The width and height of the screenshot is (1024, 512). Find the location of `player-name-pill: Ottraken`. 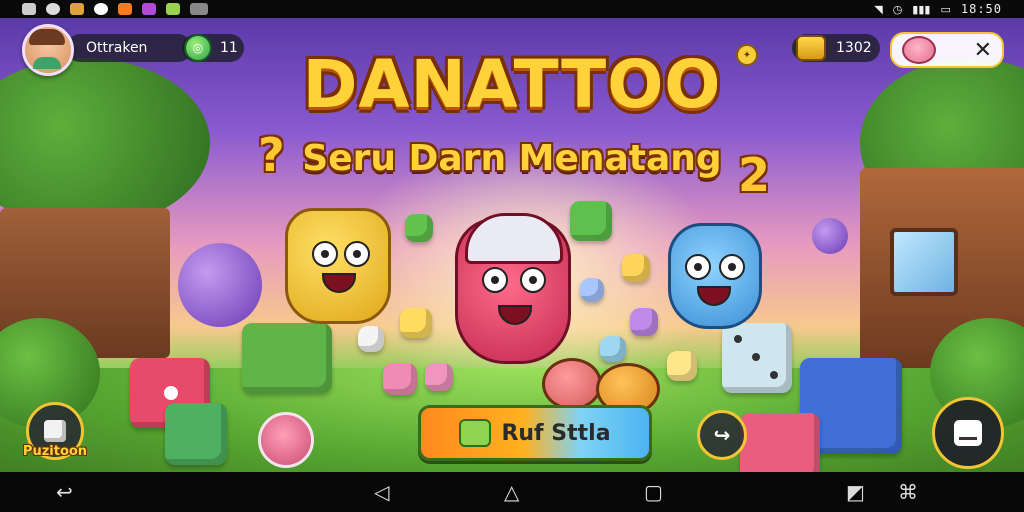

player-name-pill: Ottraken is located at coordinates (129, 48).